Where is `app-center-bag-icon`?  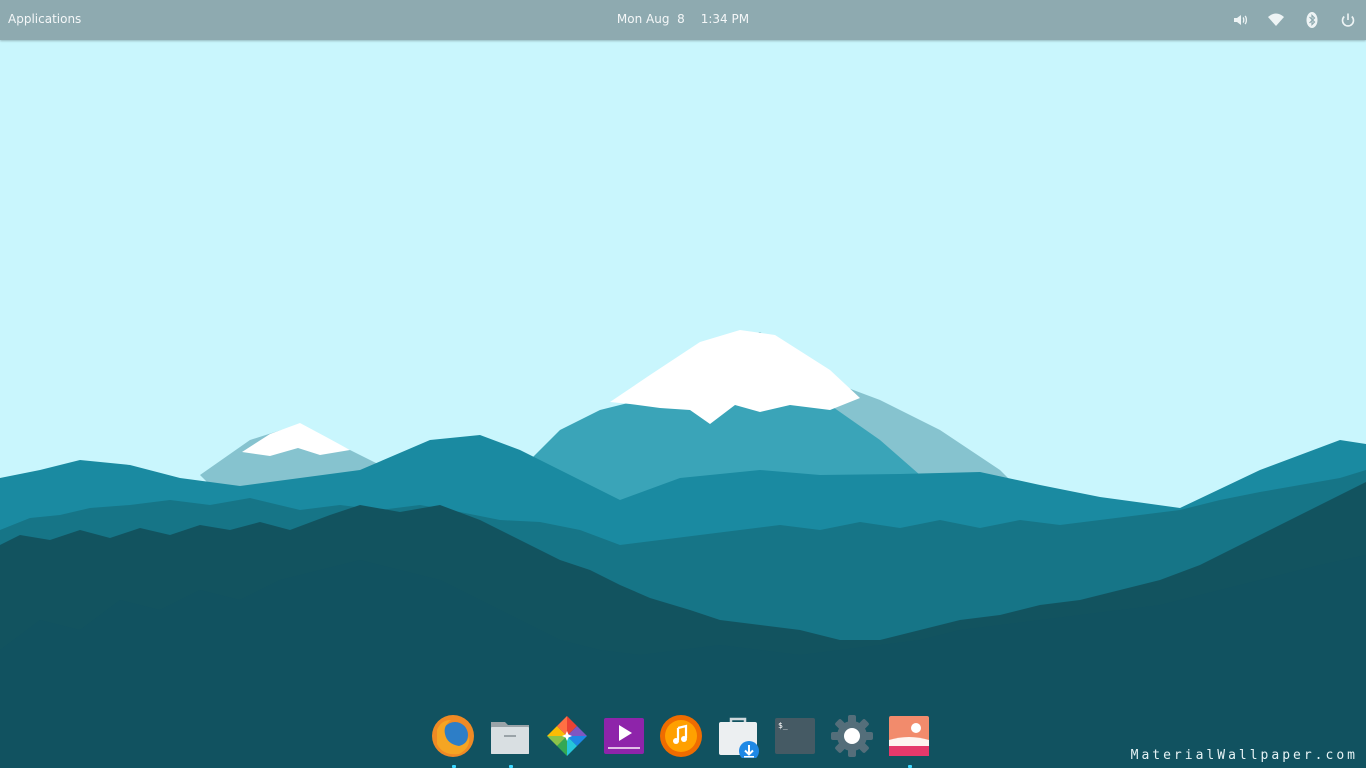 app-center-bag-icon is located at coordinates (739, 737).